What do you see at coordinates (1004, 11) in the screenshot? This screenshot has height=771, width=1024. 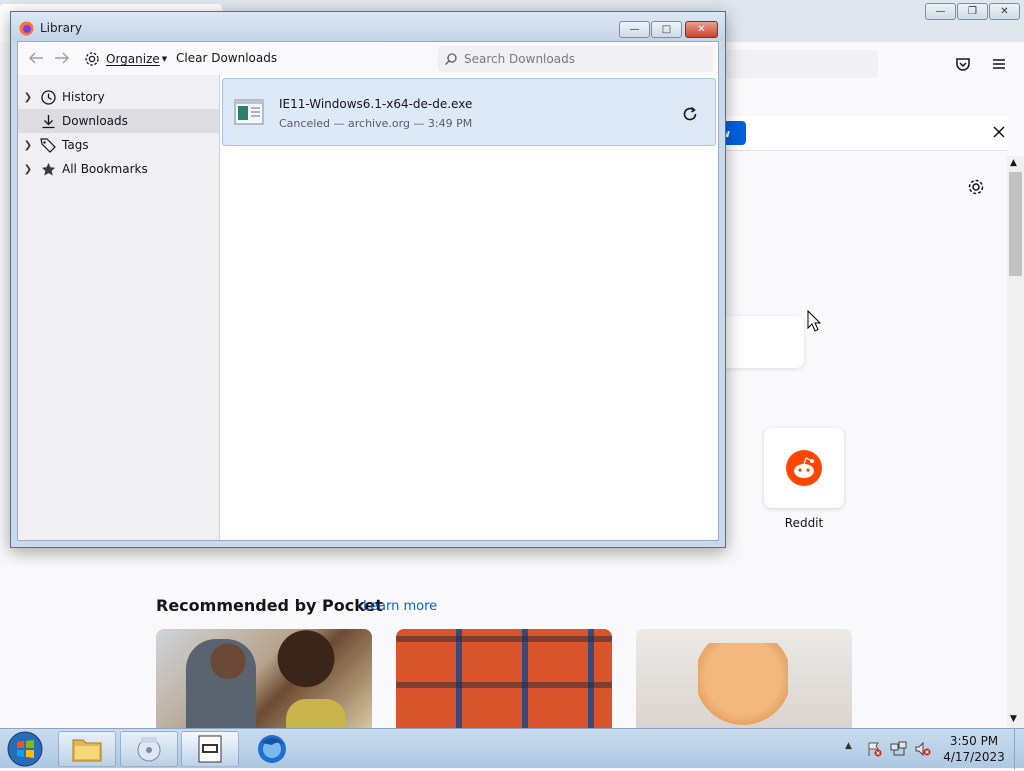 I see `firefox-close-button: ✕` at bounding box center [1004, 11].